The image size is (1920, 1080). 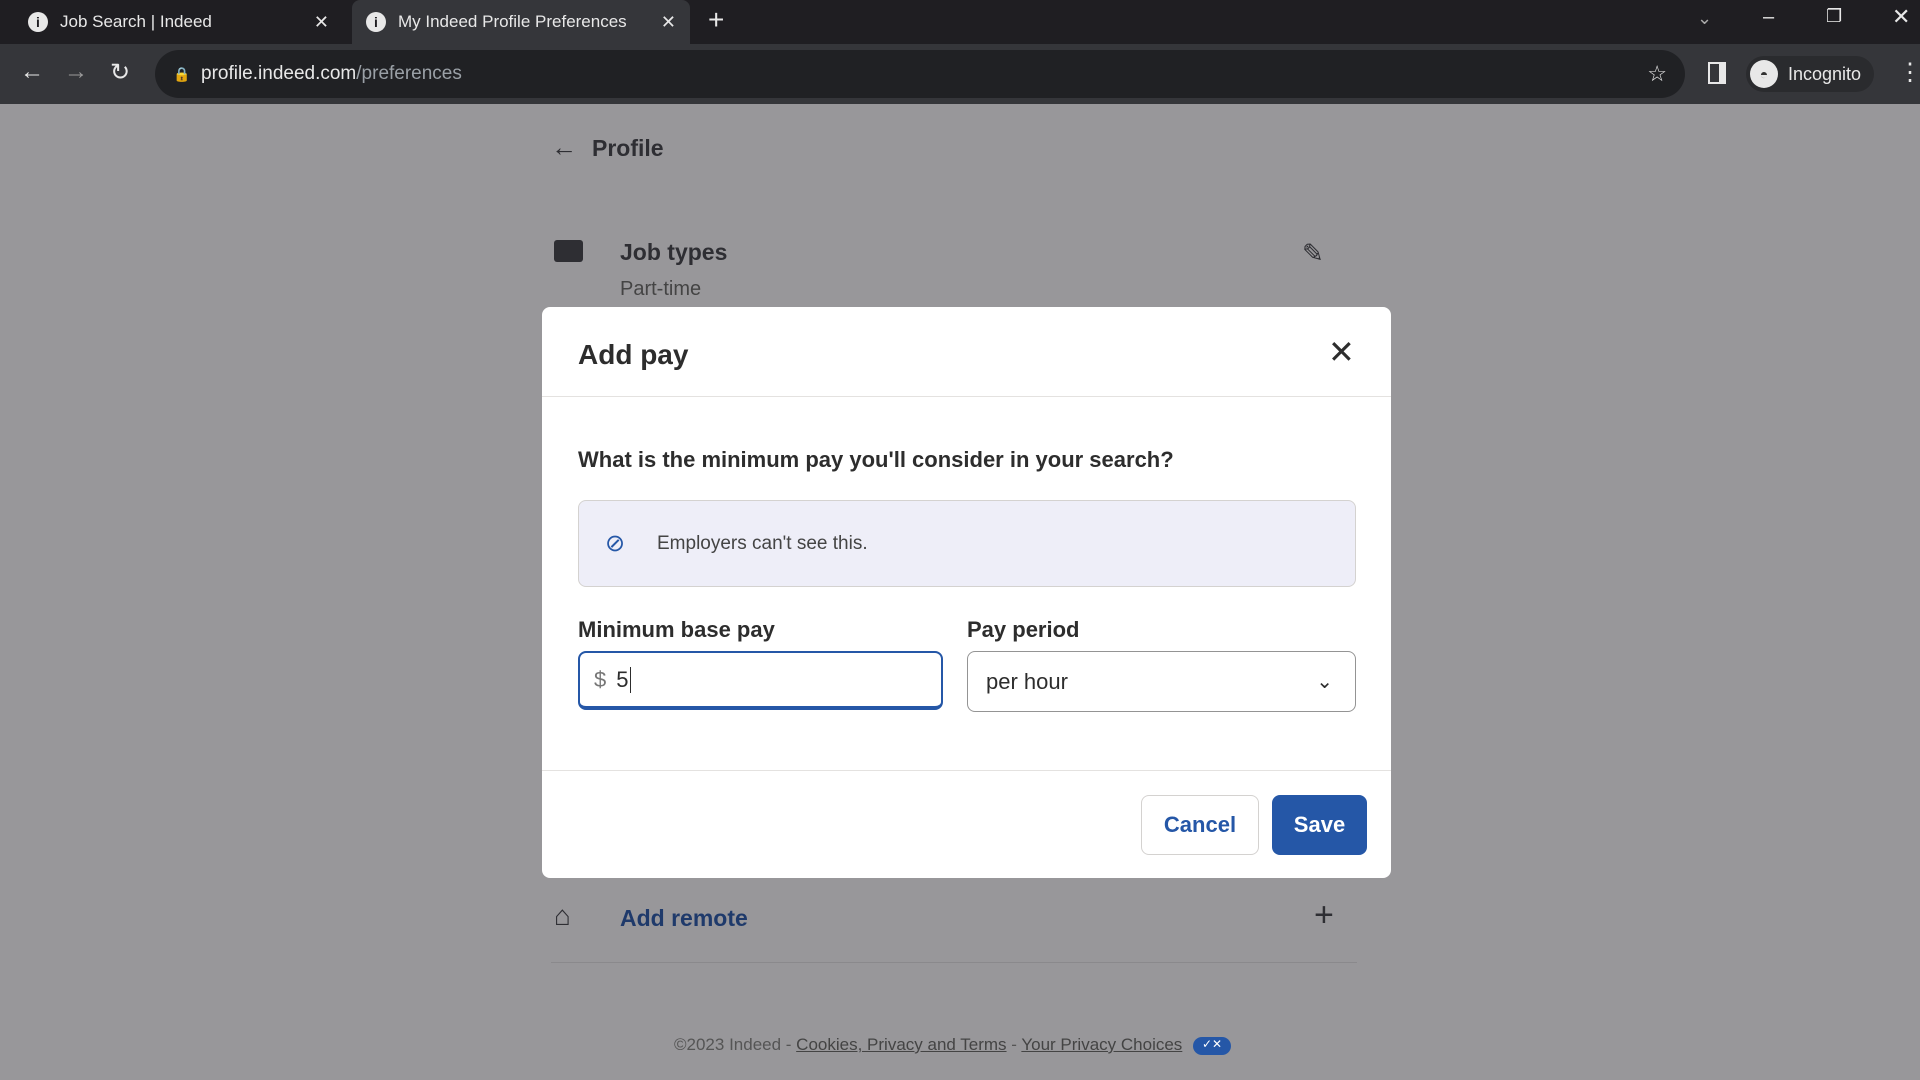 What do you see at coordinates (716, 20) in the screenshot?
I see `new-tab-button: +` at bounding box center [716, 20].